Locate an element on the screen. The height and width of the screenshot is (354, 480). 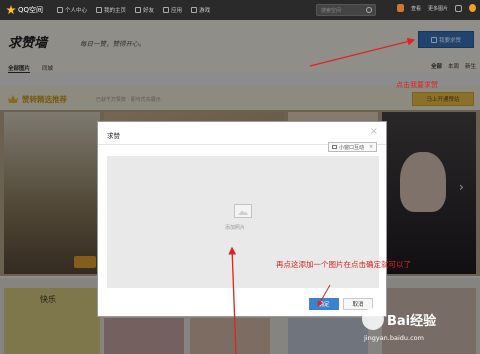
search-input: 搜索空间 is located at coordinates (346, 10).